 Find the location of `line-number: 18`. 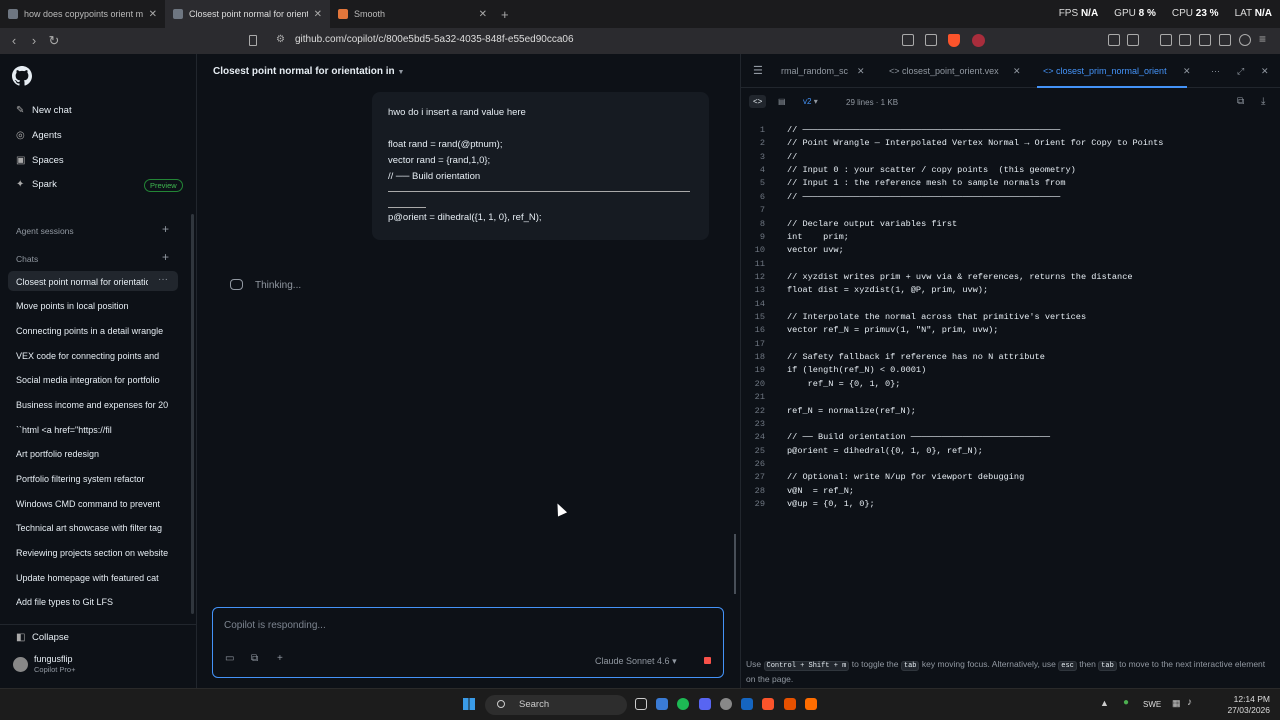

line-number: 18 is located at coordinates (759, 357).